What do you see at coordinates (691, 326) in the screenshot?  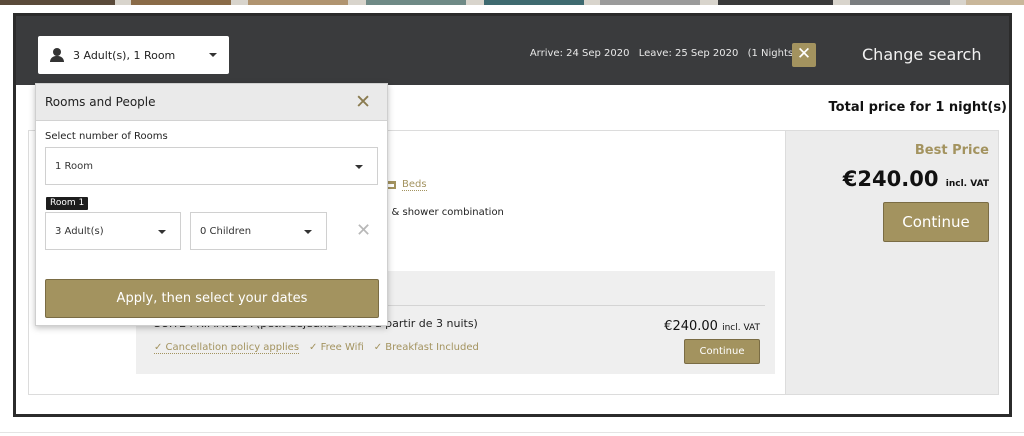 I see `rate-price-value: €240.00` at bounding box center [691, 326].